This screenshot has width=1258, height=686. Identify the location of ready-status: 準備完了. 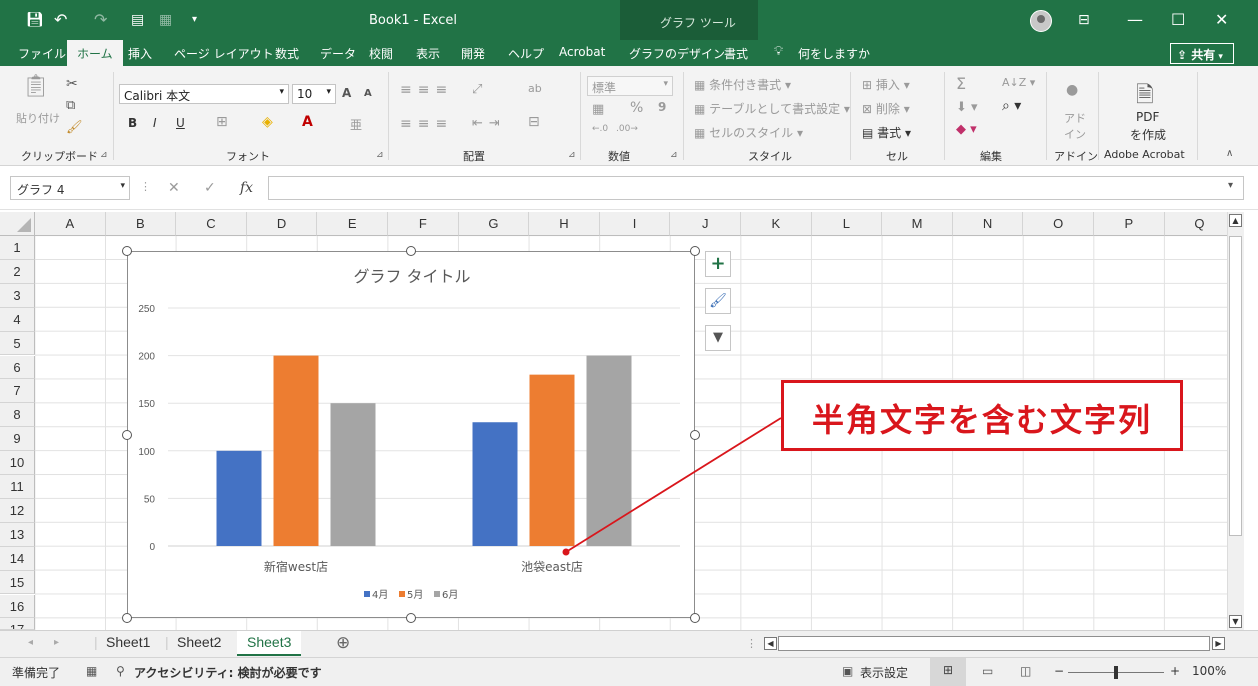
(36, 673).